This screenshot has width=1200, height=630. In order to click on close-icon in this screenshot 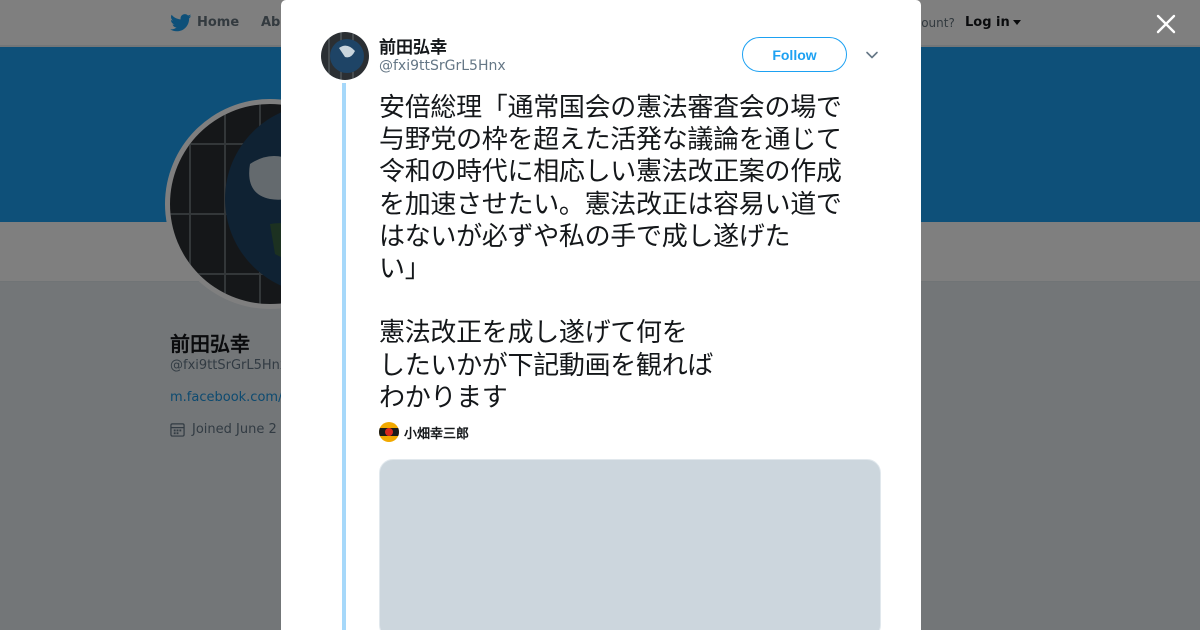, I will do `click(1166, 24)`.